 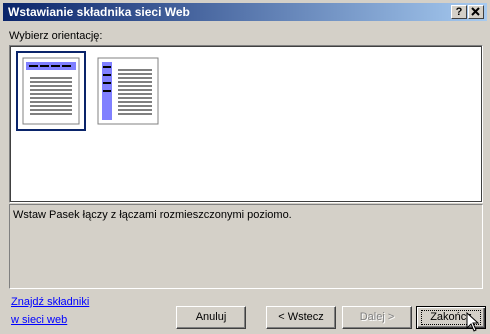 I want to click on find-components-link-line2: w sieci web, so click(x=39, y=320).